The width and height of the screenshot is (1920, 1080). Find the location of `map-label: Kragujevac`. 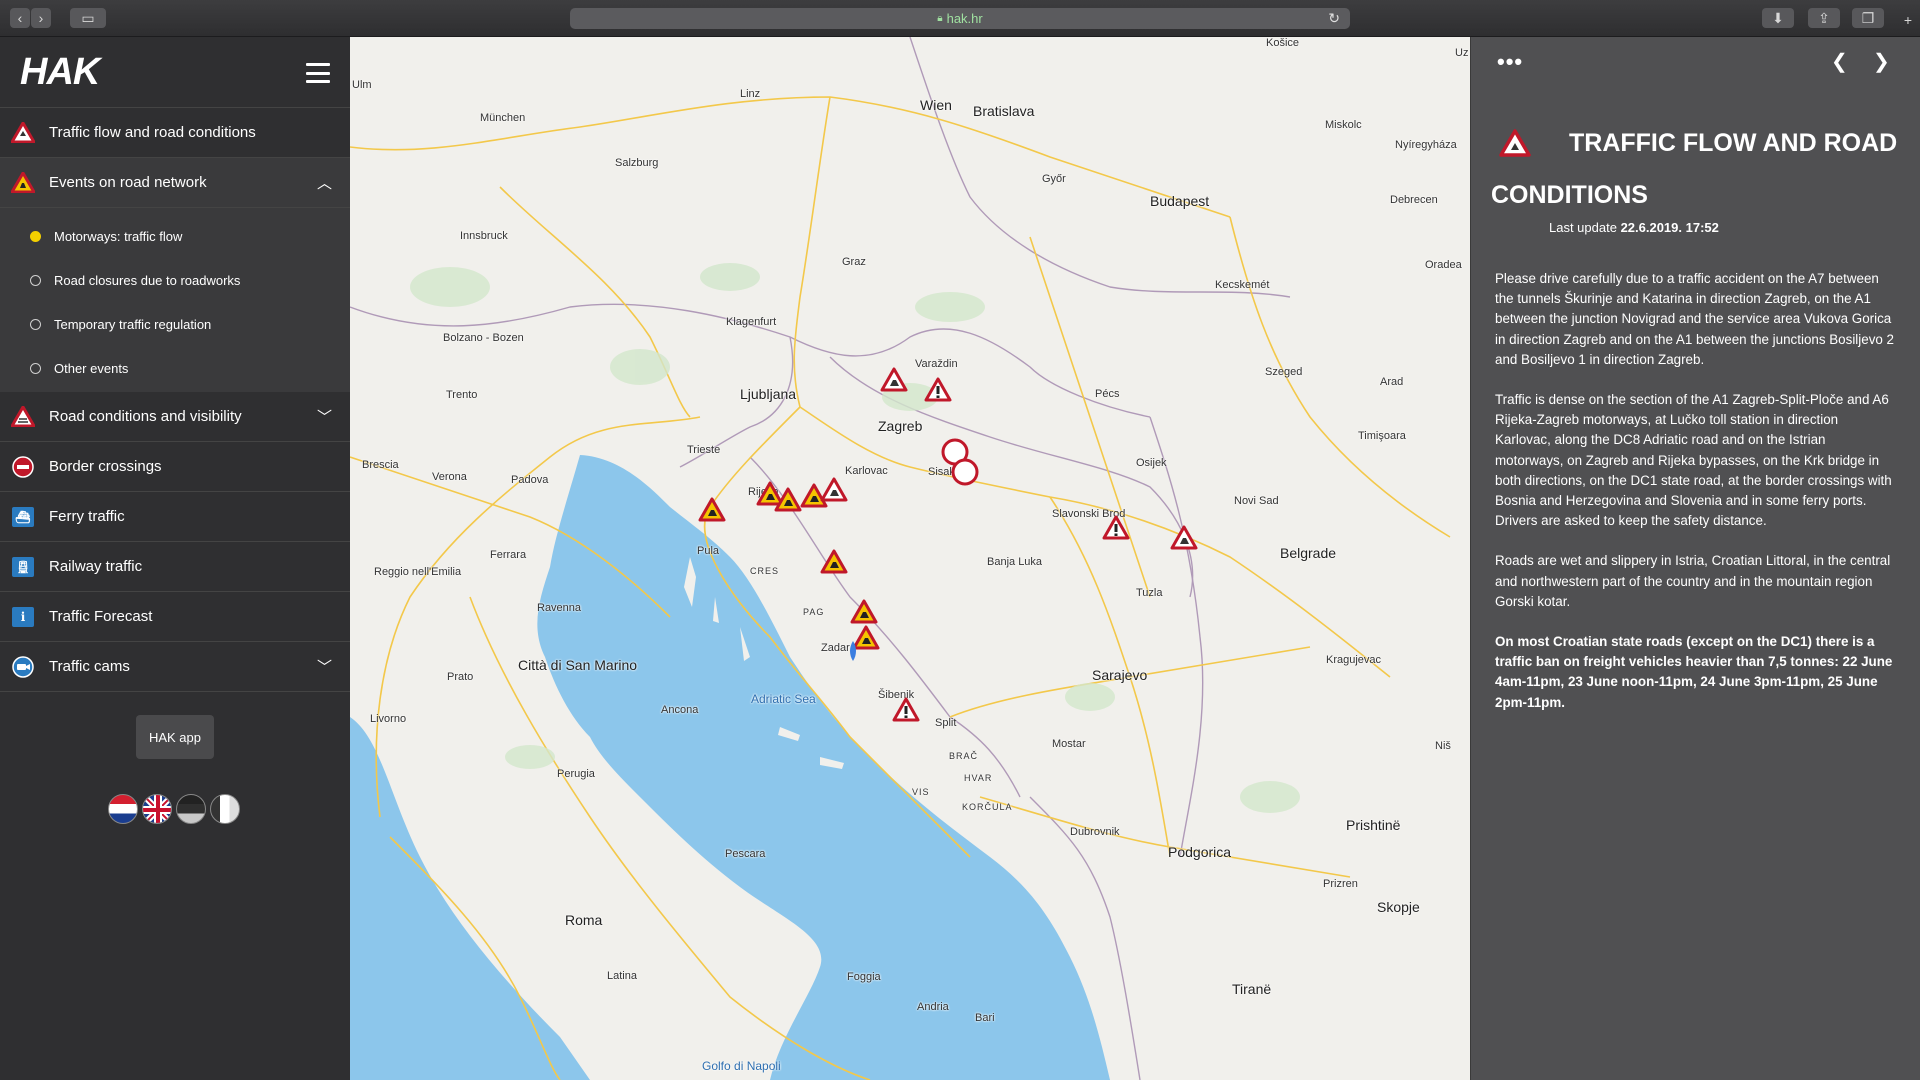

map-label: Kragujevac is located at coordinates (1354, 660).